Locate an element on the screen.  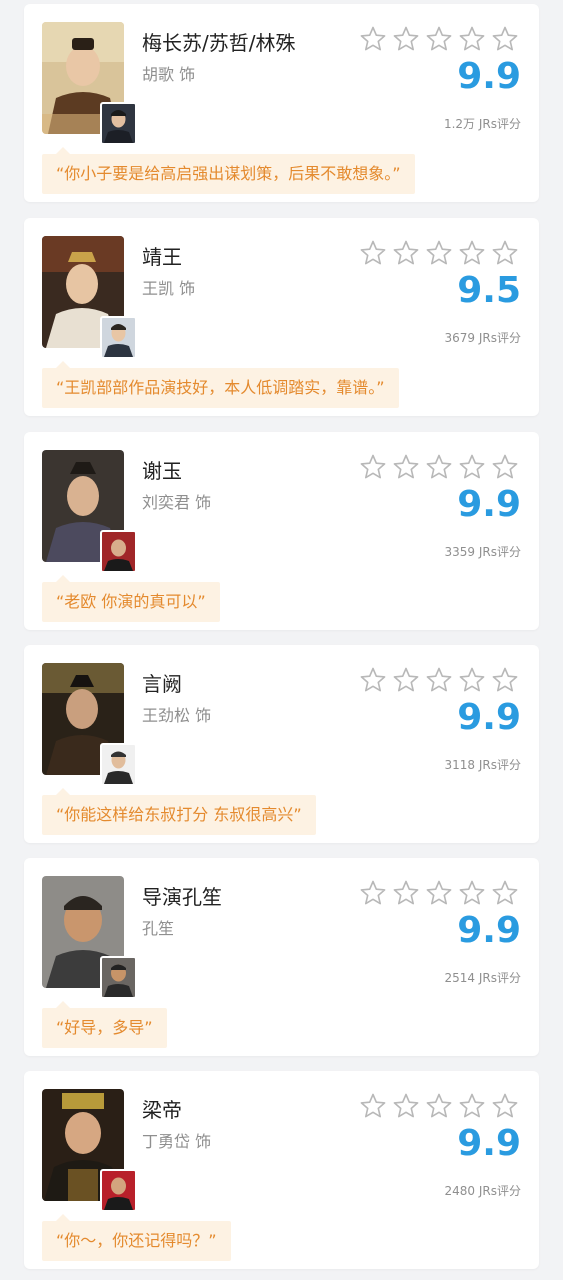
rating-count: 3118 JRs评分 is located at coordinates (482, 765).